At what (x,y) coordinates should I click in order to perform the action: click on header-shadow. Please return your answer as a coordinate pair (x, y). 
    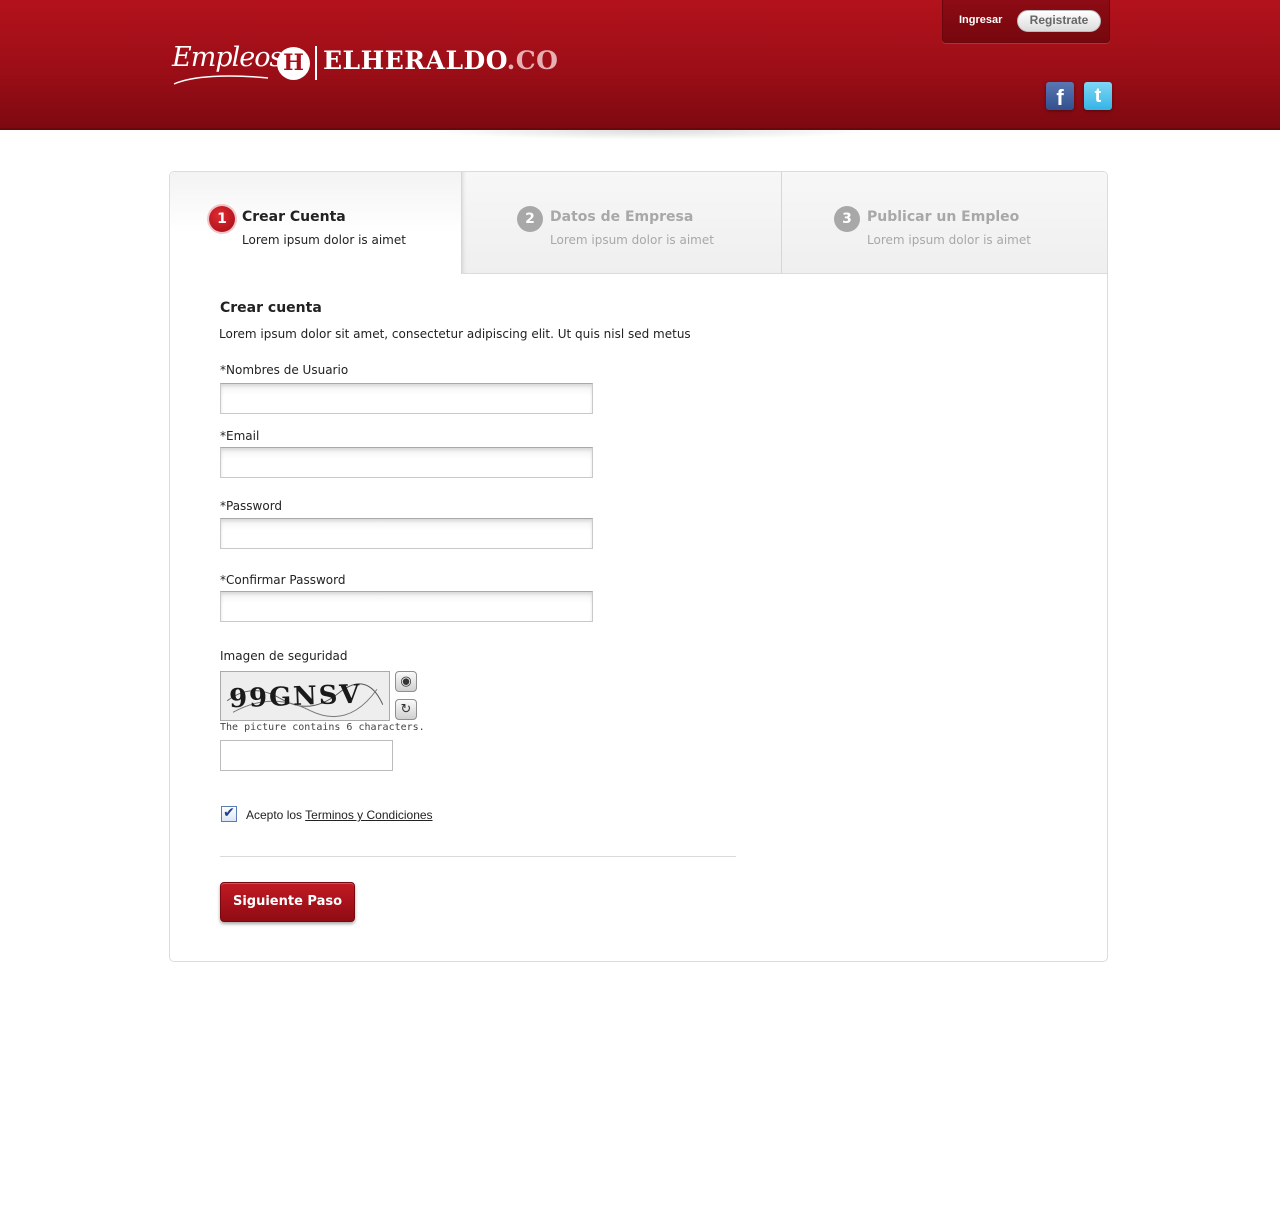
    Looking at the image, I should click on (650, 135).